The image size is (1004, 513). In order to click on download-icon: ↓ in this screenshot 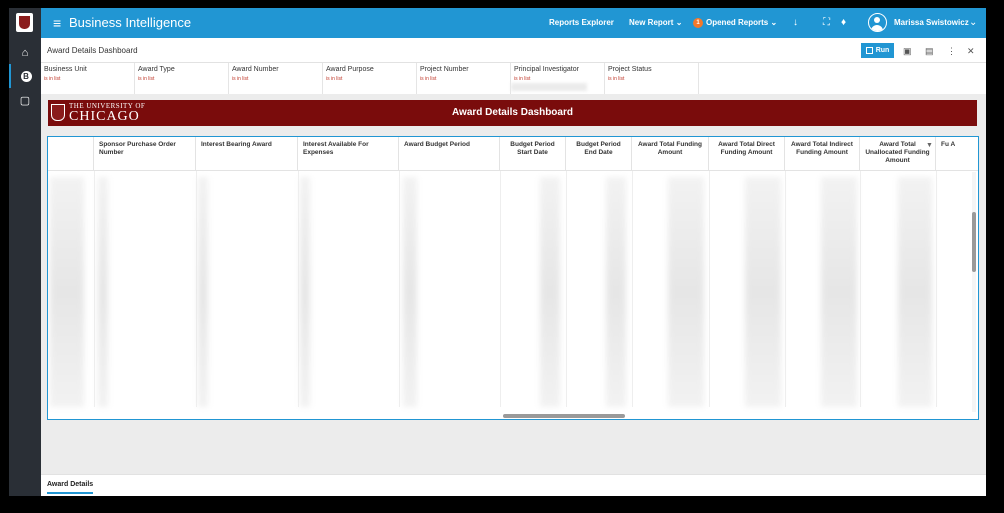, I will do `click(795, 22)`.